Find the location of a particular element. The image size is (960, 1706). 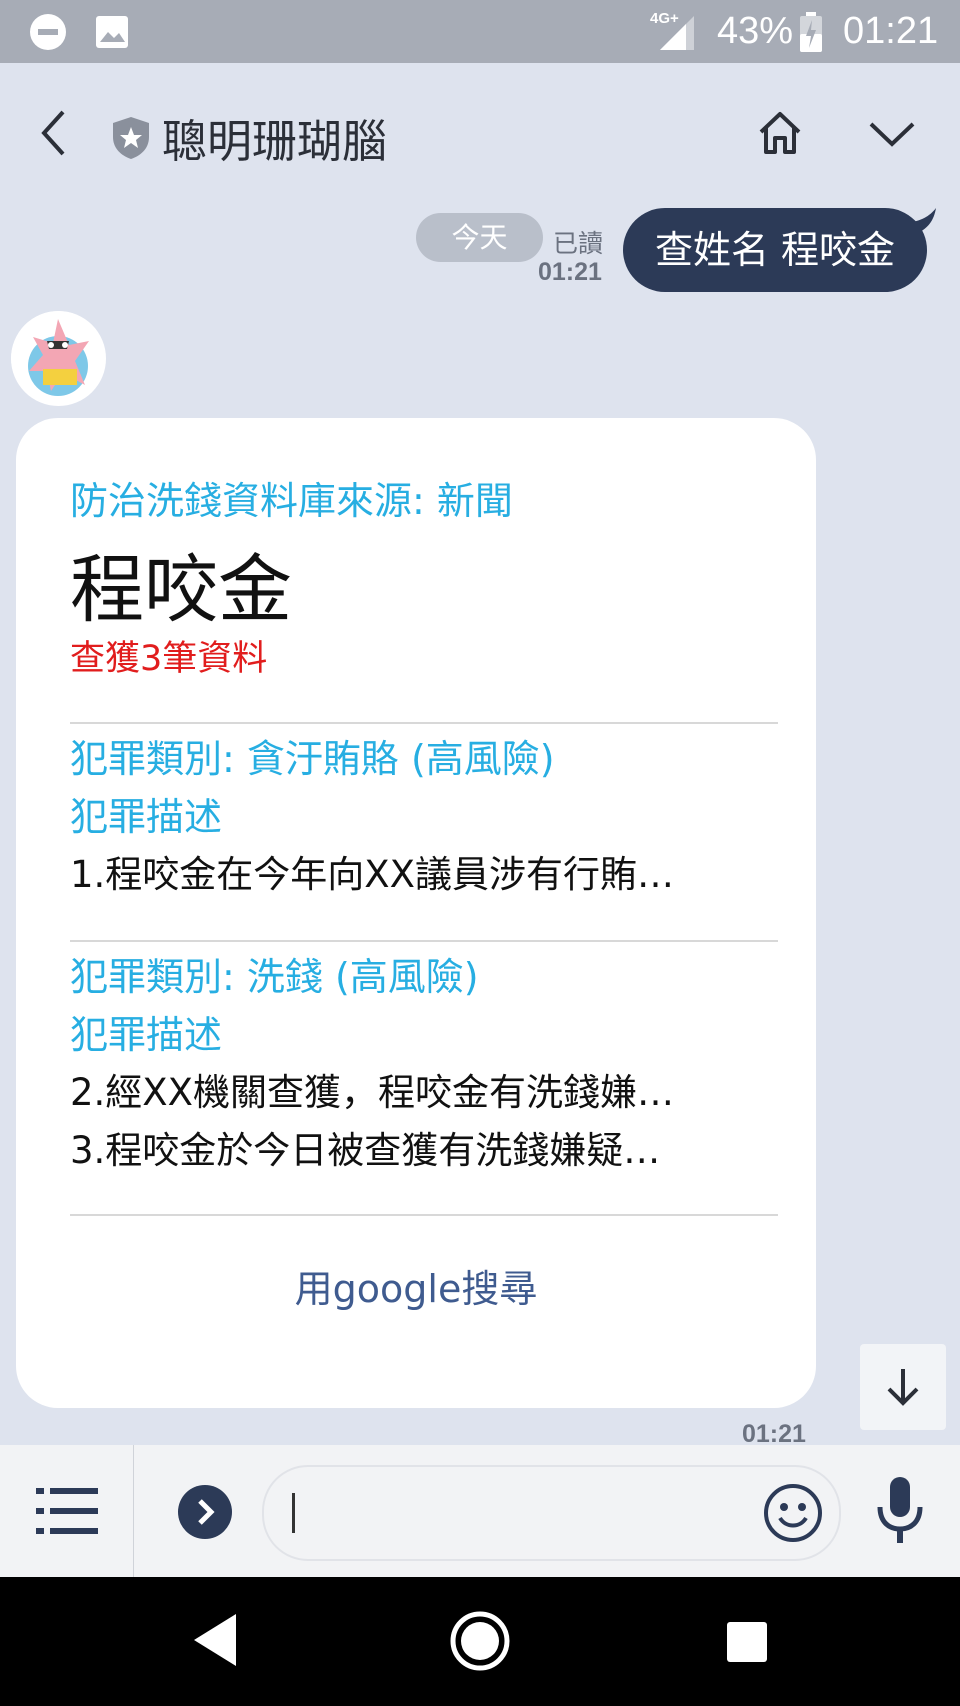

chevron-down-icon is located at coordinates (892, 134).